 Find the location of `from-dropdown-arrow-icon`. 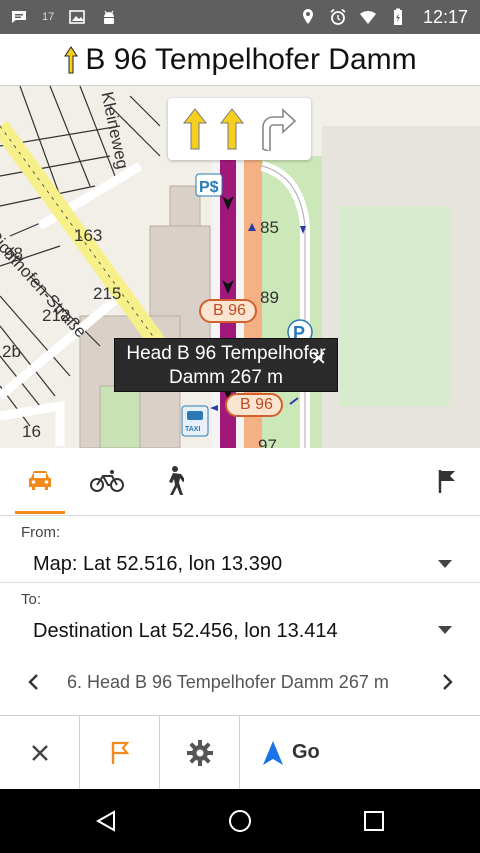

from-dropdown-arrow-icon is located at coordinates (445, 564).